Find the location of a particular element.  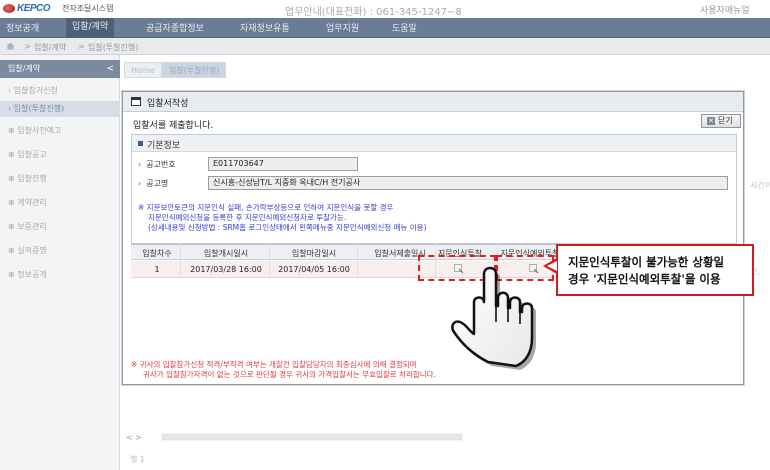

window-icon is located at coordinates (136, 101).